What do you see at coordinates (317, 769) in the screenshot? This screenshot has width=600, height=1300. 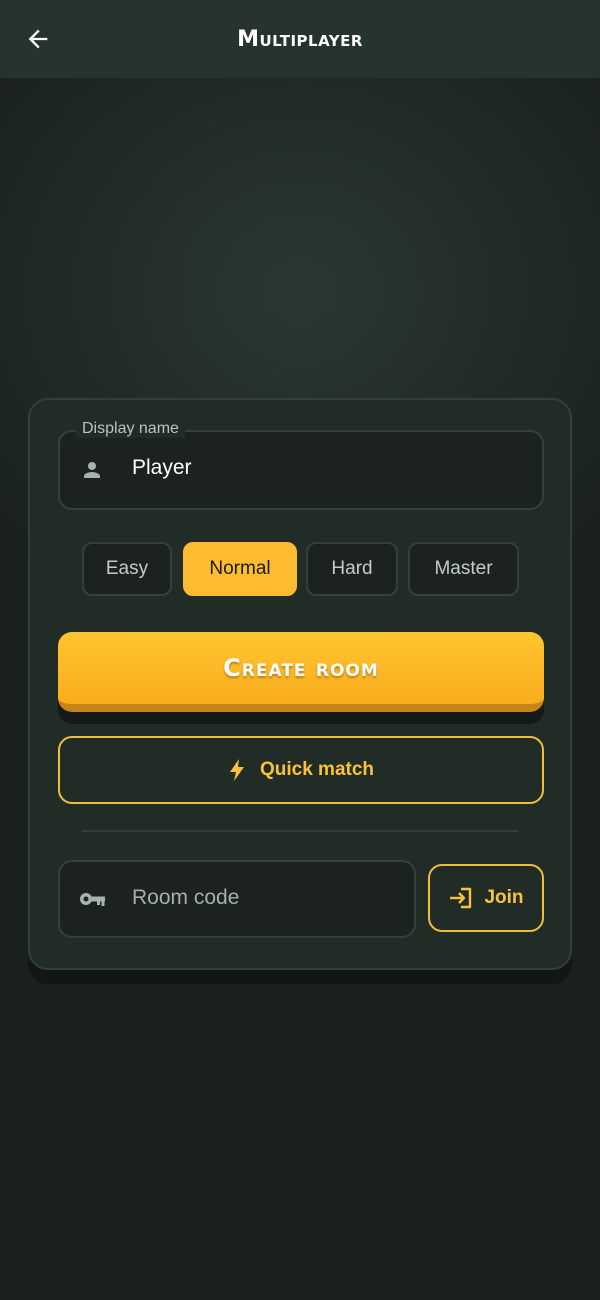 I see `quick-match-label: Quick match` at bounding box center [317, 769].